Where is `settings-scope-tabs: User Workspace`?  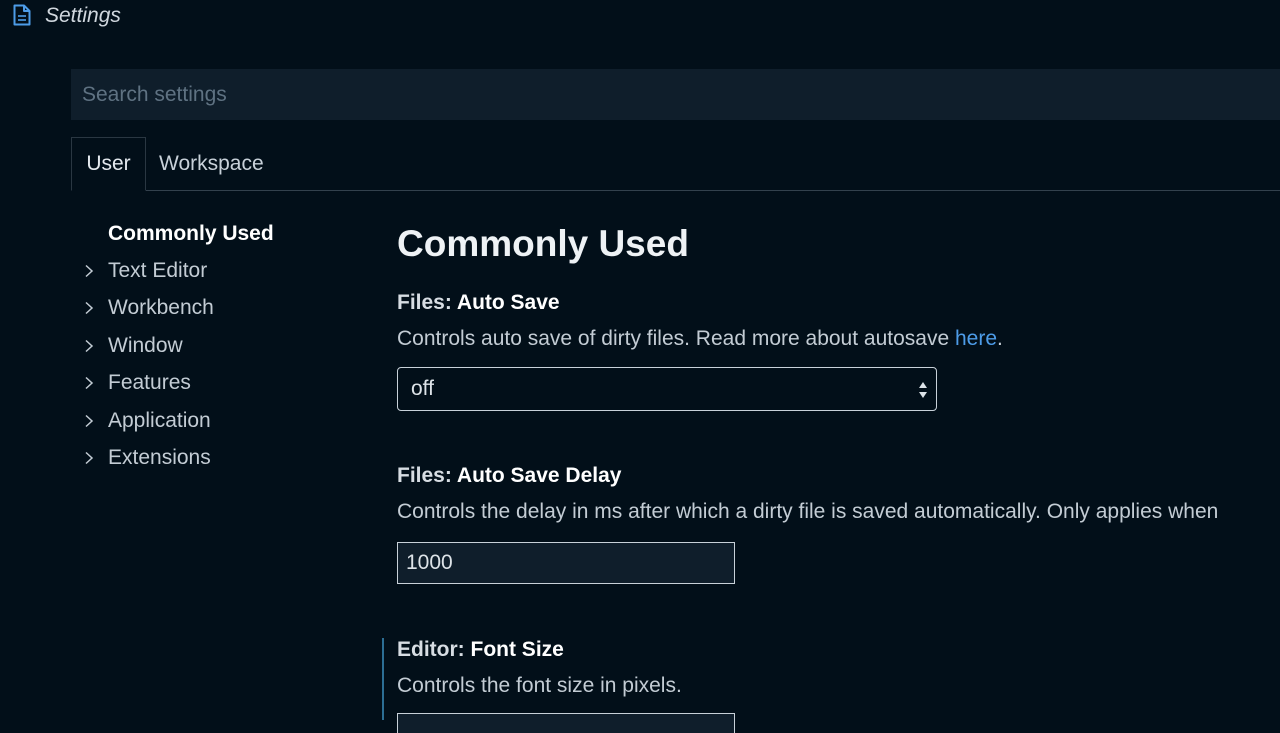 settings-scope-tabs: User Workspace is located at coordinates (675, 164).